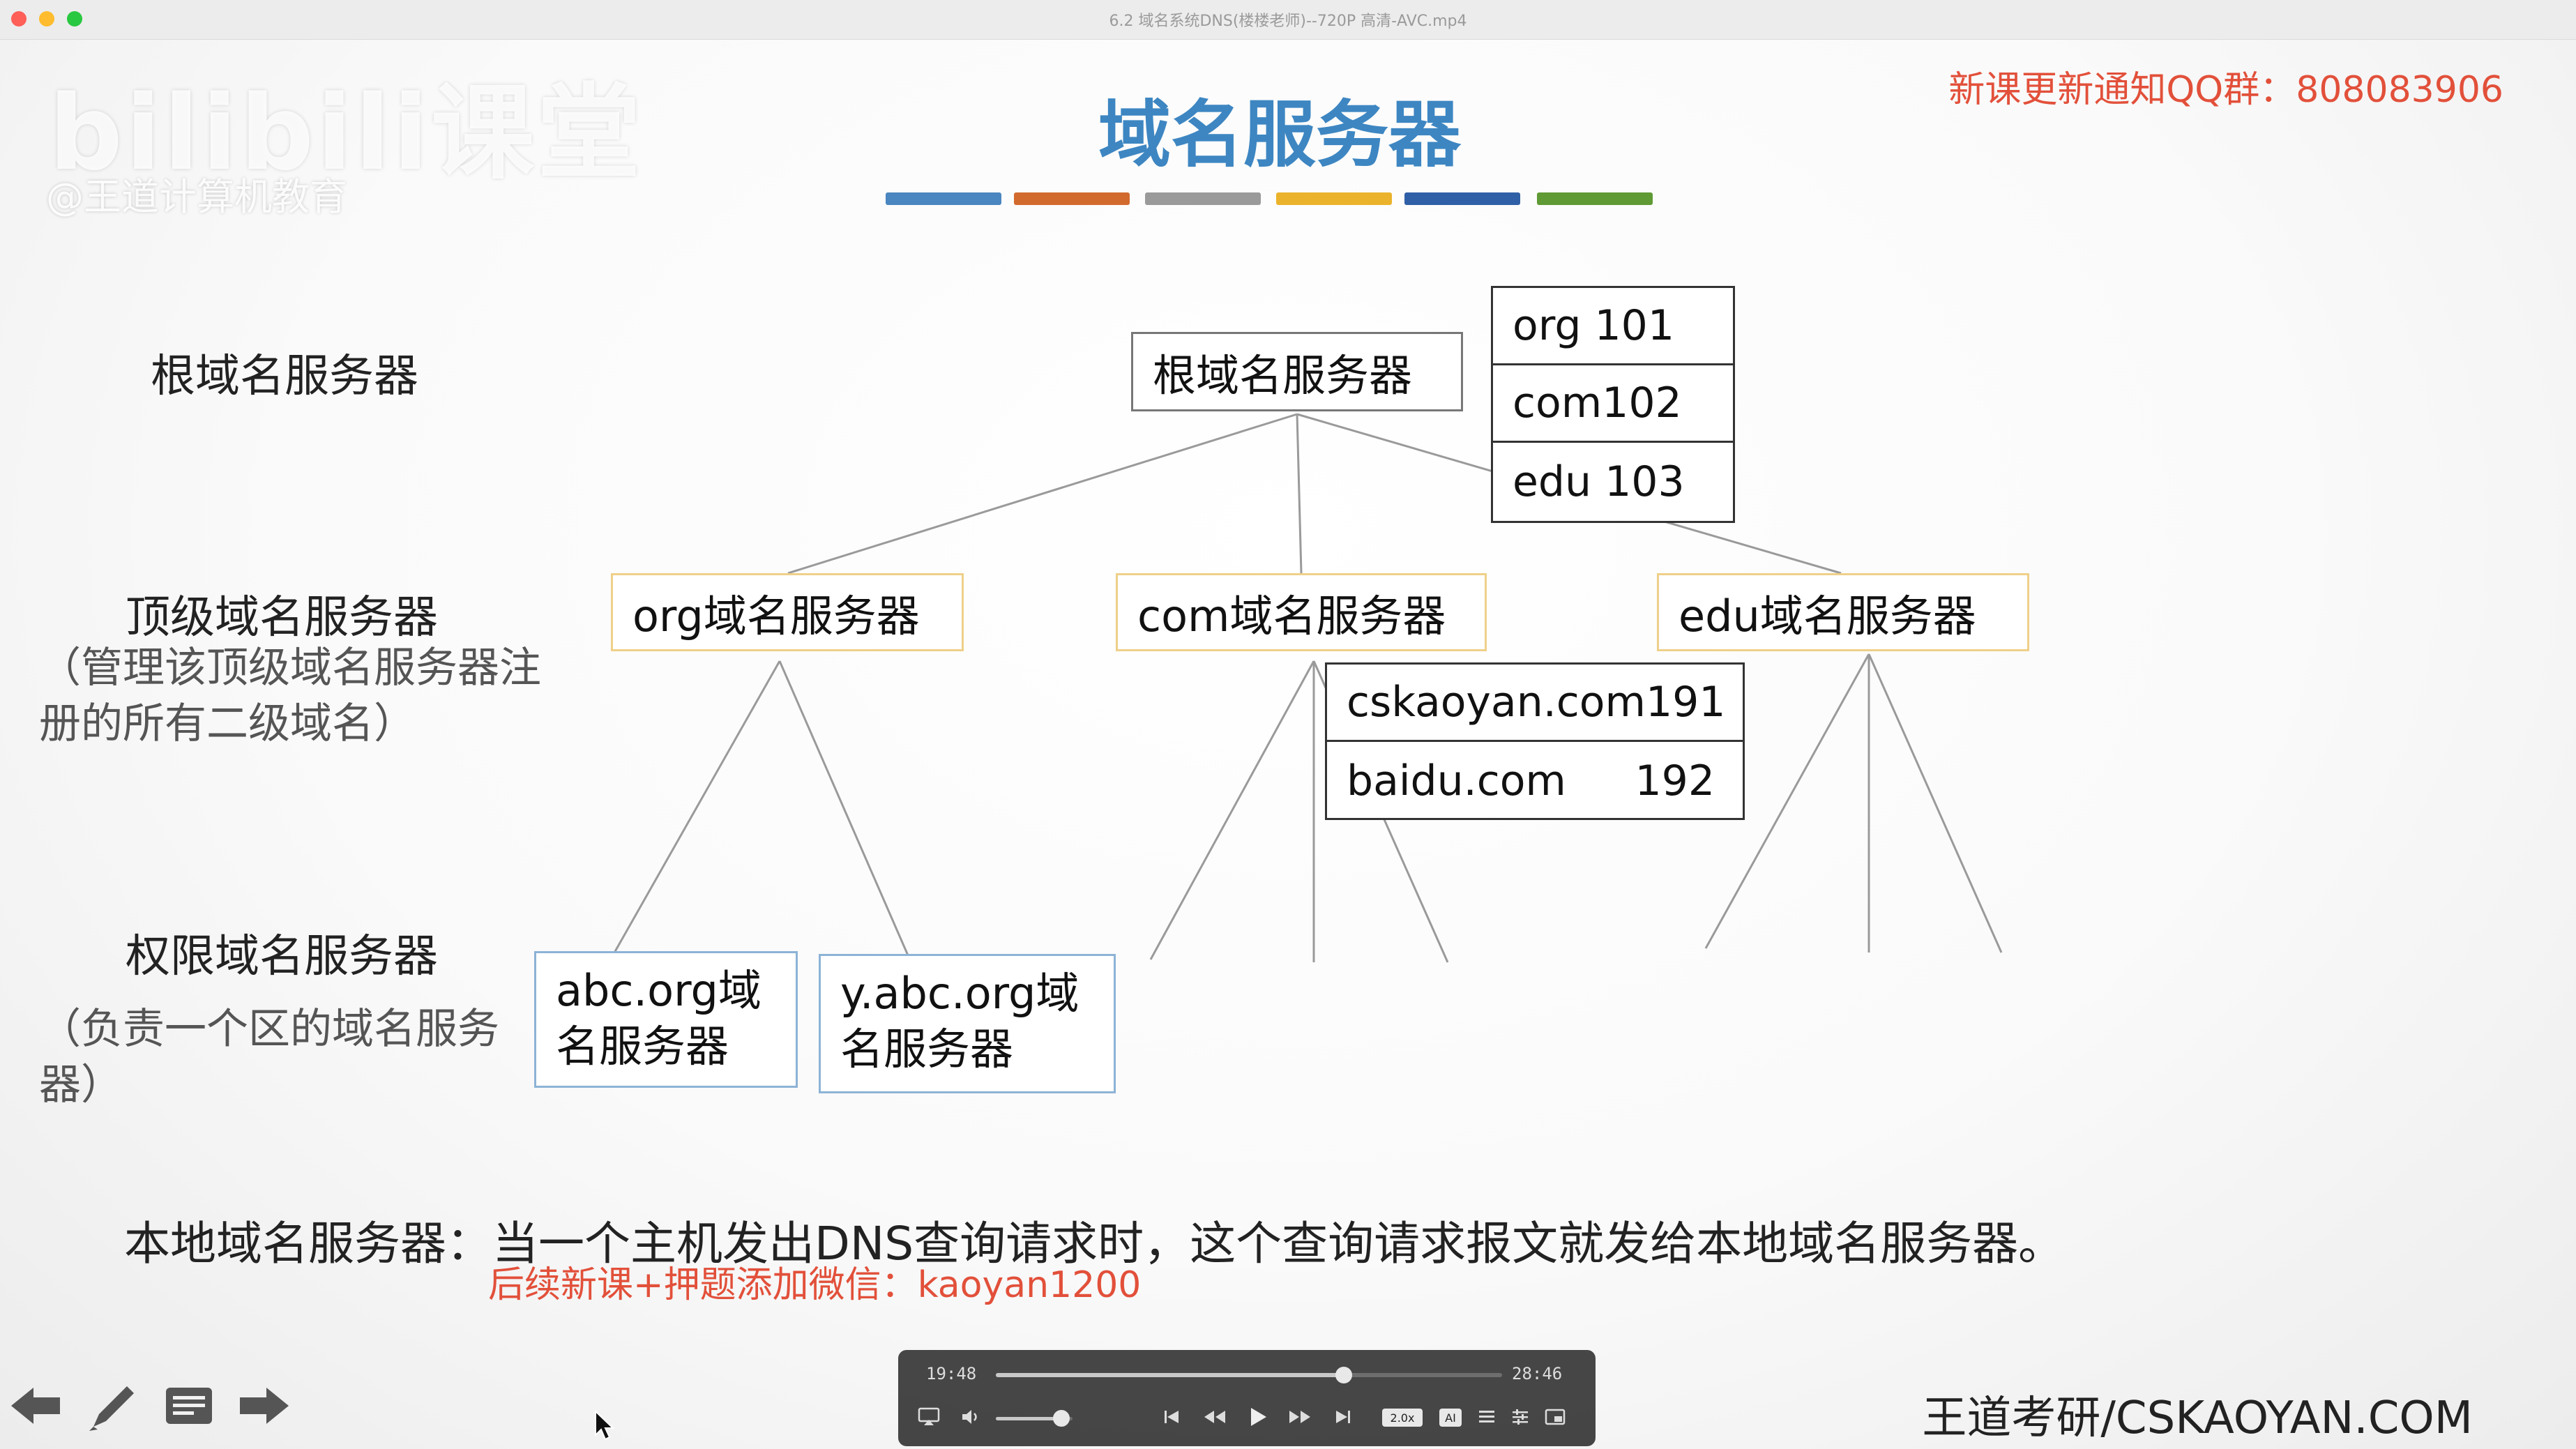 The height and width of the screenshot is (1449, 2576). I want to click on table-row: cskaoyan.com 191, so click(1535, 704).